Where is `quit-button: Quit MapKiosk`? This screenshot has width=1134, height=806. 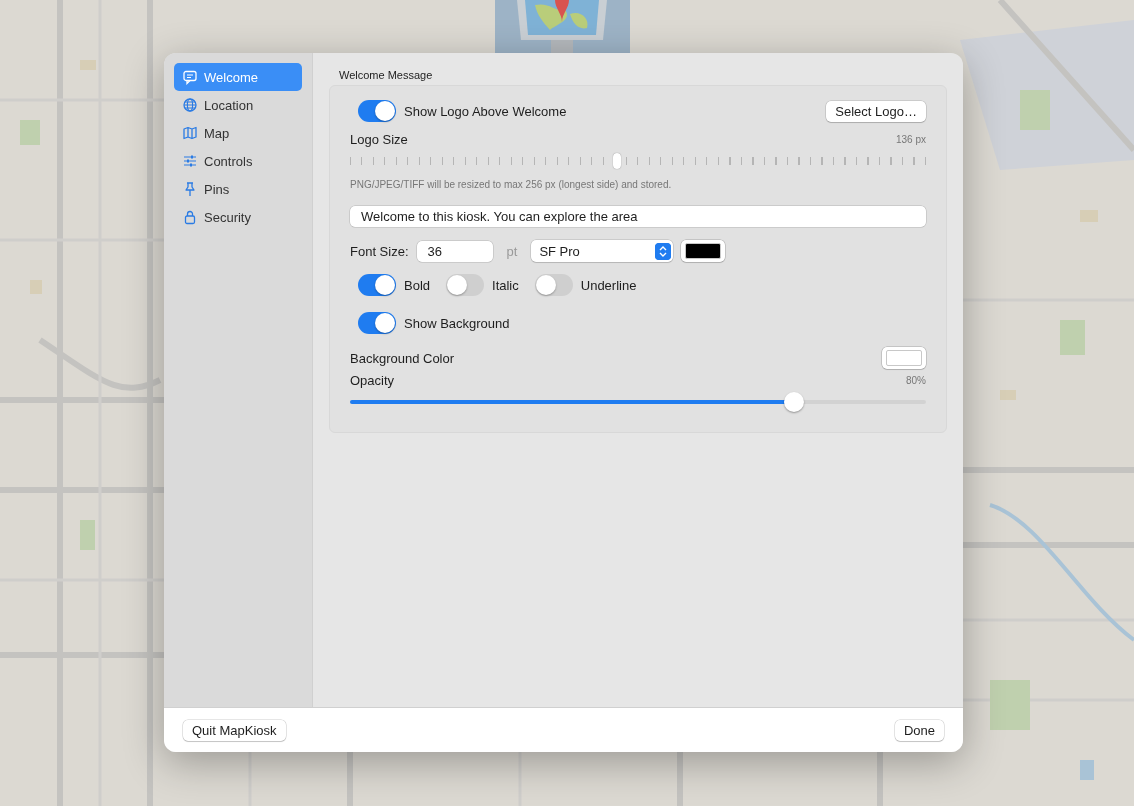 quit-button: Quit MapKiosk is located at coordinates (234, 730).